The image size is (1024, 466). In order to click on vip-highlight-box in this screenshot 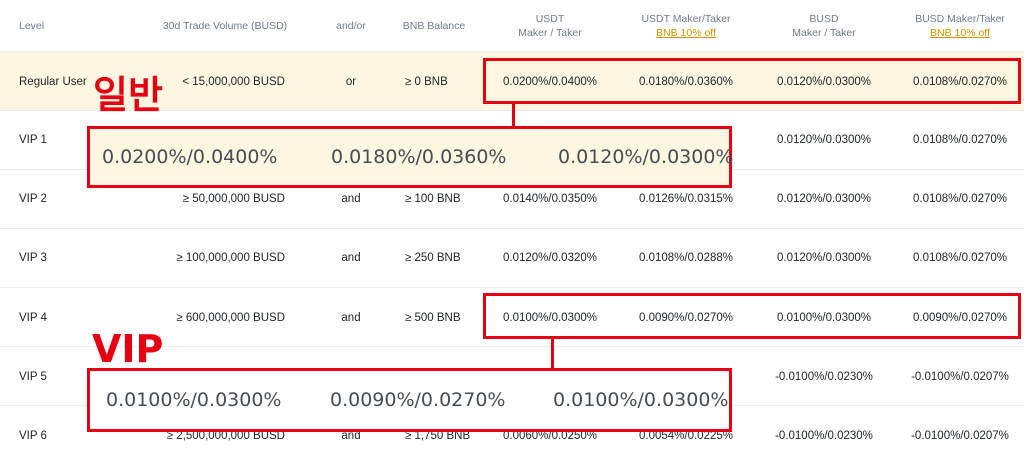, I will do `click(752, 316)`.